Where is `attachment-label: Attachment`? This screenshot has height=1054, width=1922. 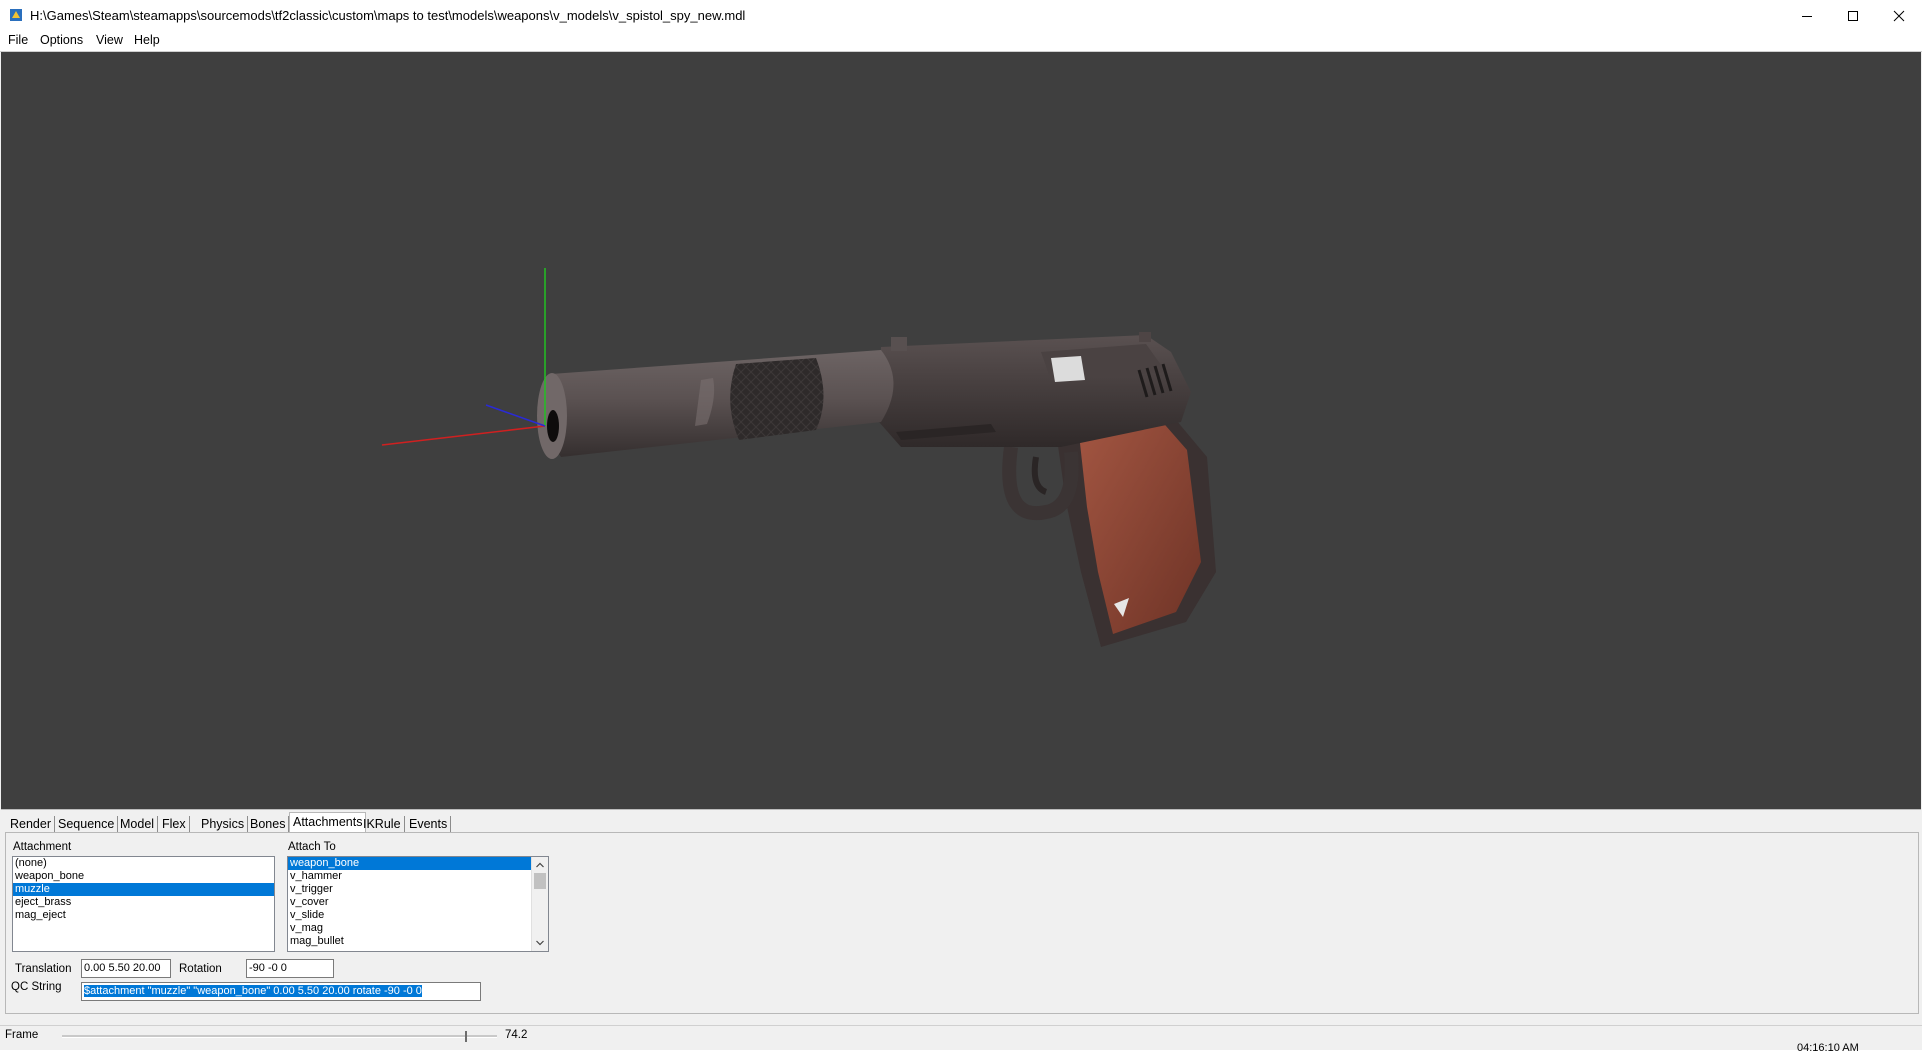
attachment-label: Attachment is located at coordinates (42, 847).